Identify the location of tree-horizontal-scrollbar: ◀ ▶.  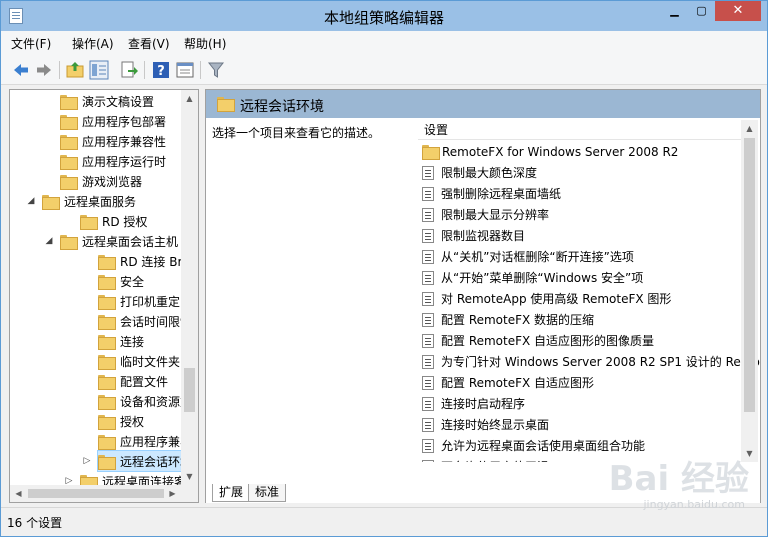
(95, 493).